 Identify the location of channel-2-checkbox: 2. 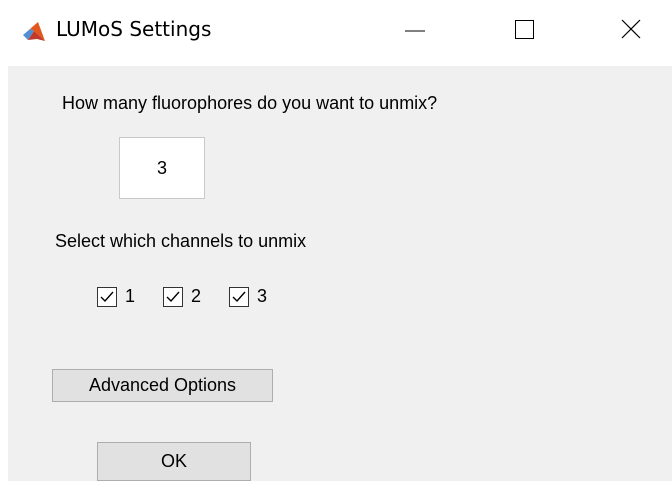
(182, 296).